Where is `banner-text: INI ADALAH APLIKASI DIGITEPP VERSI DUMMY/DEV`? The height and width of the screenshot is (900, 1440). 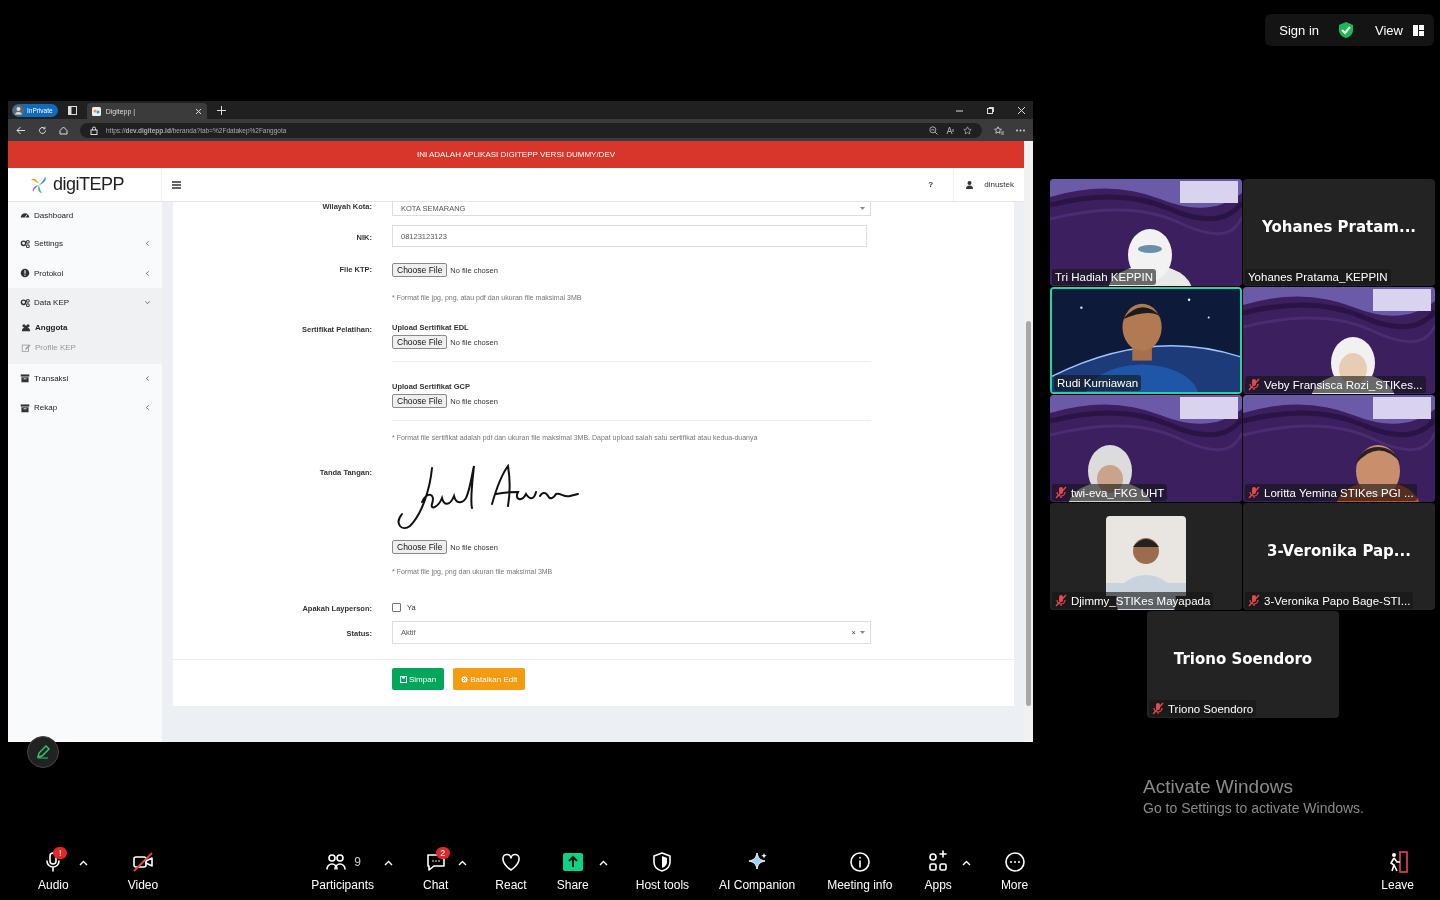 banner-text: INI ADALAH APLIKASI DIGITEPP VERSI DUMMY/DEV is located at coordinates (516, 154).